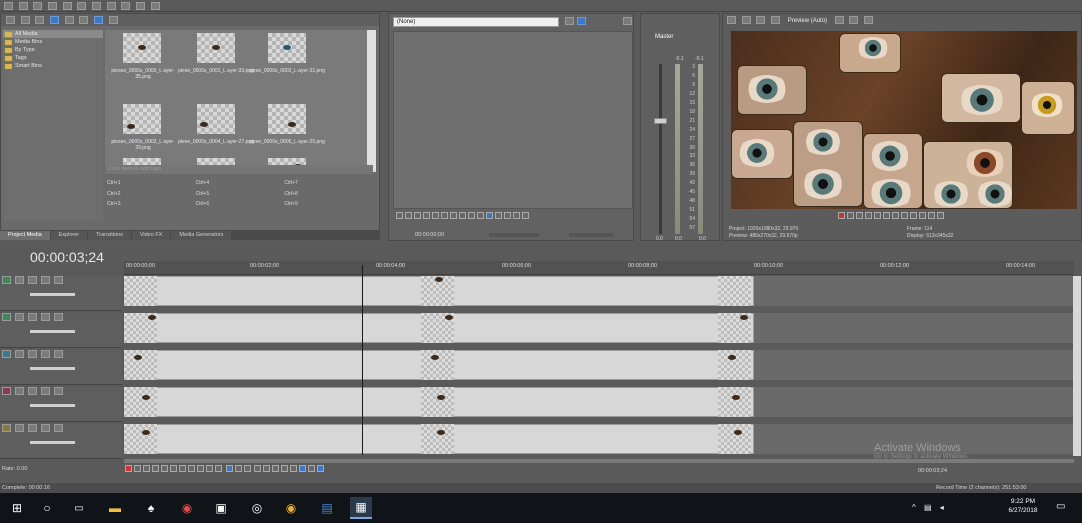  I want to click on remove-media-icon, so click(55, 20).